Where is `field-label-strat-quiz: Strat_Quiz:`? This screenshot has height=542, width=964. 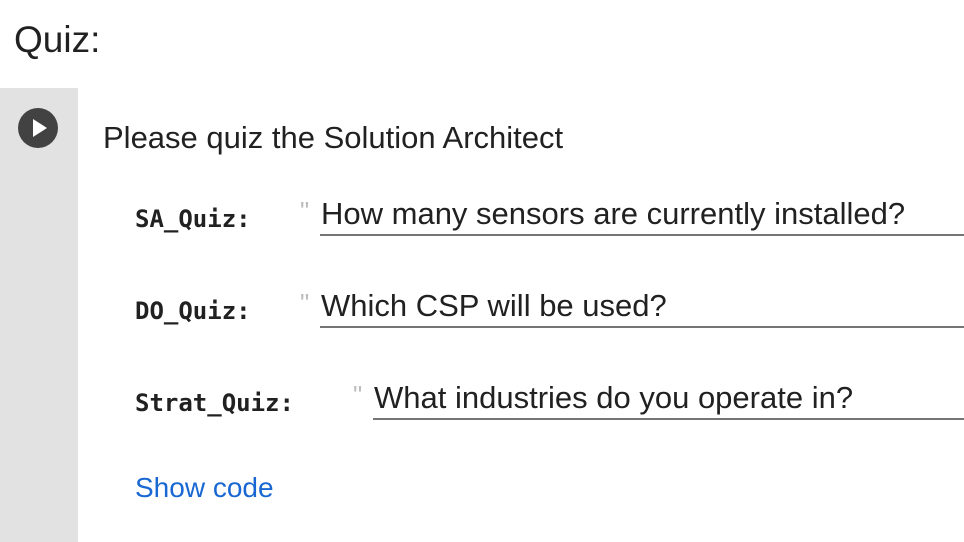 field-label-strat-quiz: Strat_Quiz: is located at coordinates (214, 403).